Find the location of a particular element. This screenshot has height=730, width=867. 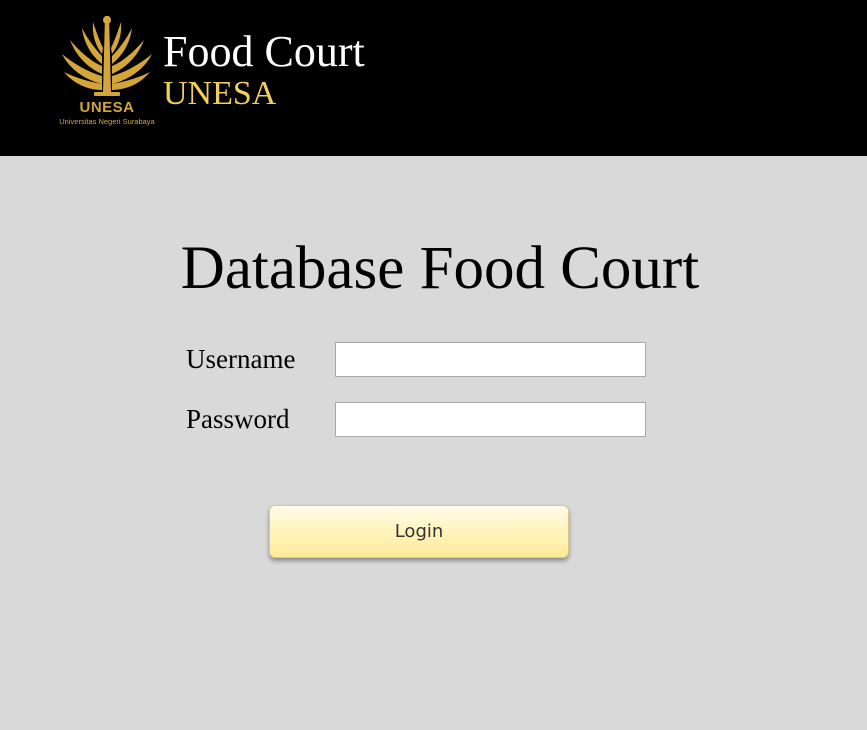

password-input is located at coordinates (490, 419).